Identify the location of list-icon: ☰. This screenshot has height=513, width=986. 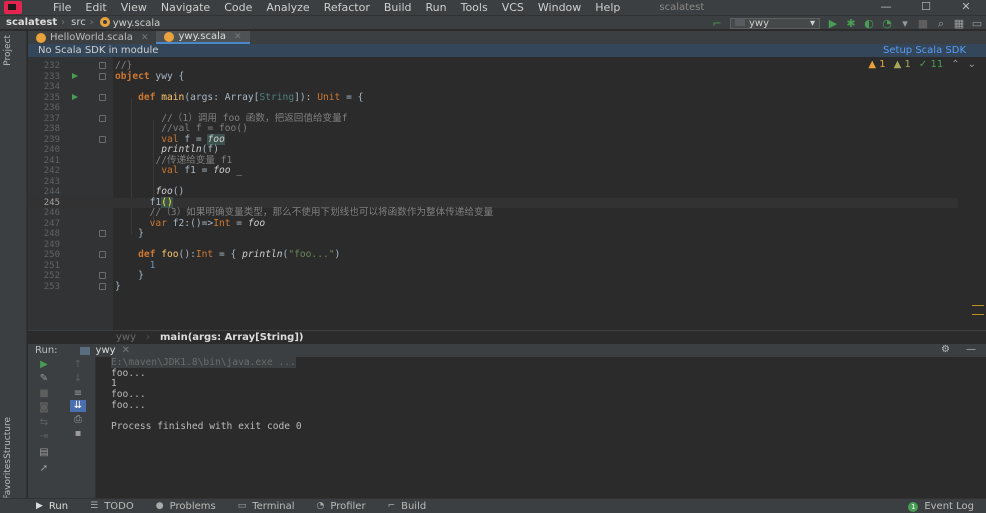
(94, 506).